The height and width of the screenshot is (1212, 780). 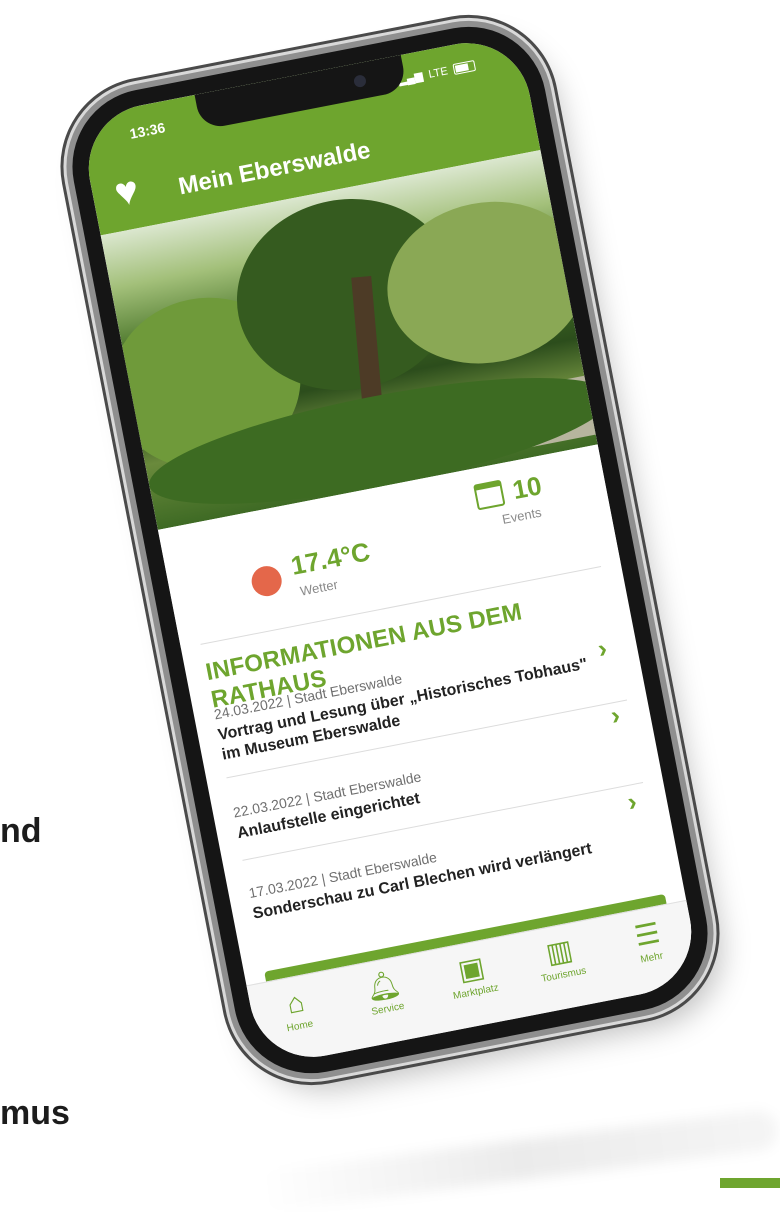 I want to click on tab-label: Tourismus, so click(x=564, y=975).